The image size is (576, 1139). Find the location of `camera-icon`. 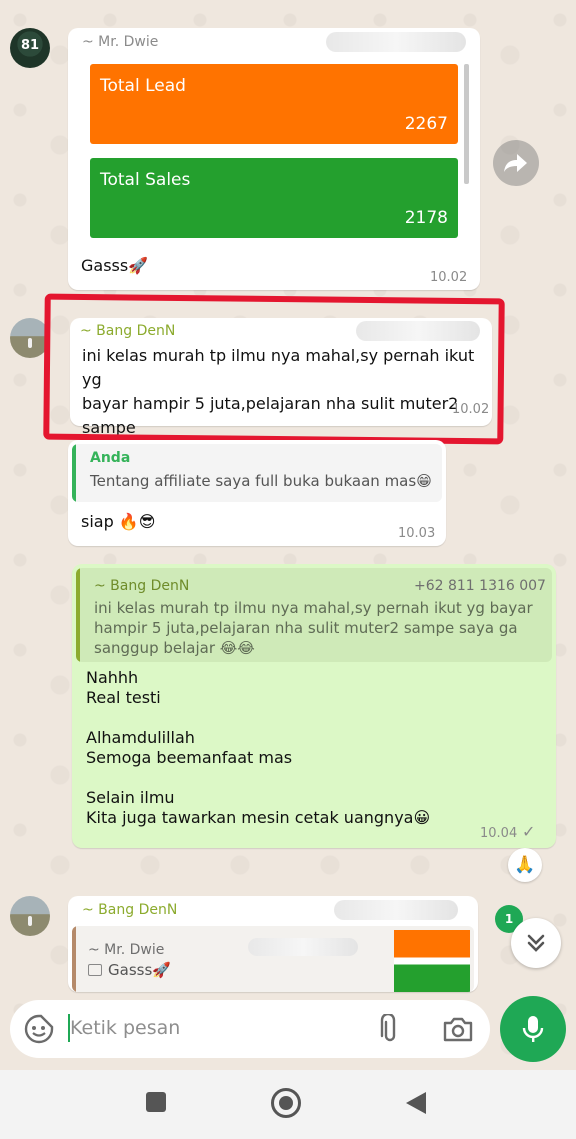

camera-icon is located at coordinates (458, 1029).